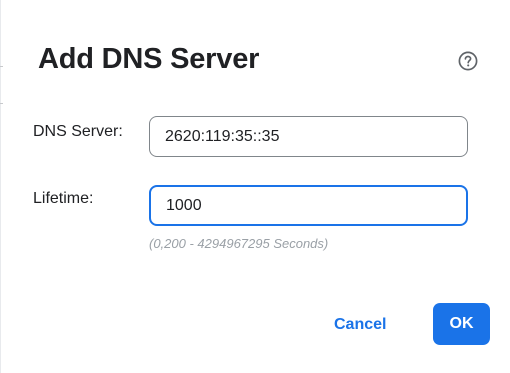 Image resolution: width=510 pixels, height=373 pixels. What do you see at coordinates (78, 131) in the screenshot?
I see `dns-server-label: DNS Server:` at bounding box center [78, 131].